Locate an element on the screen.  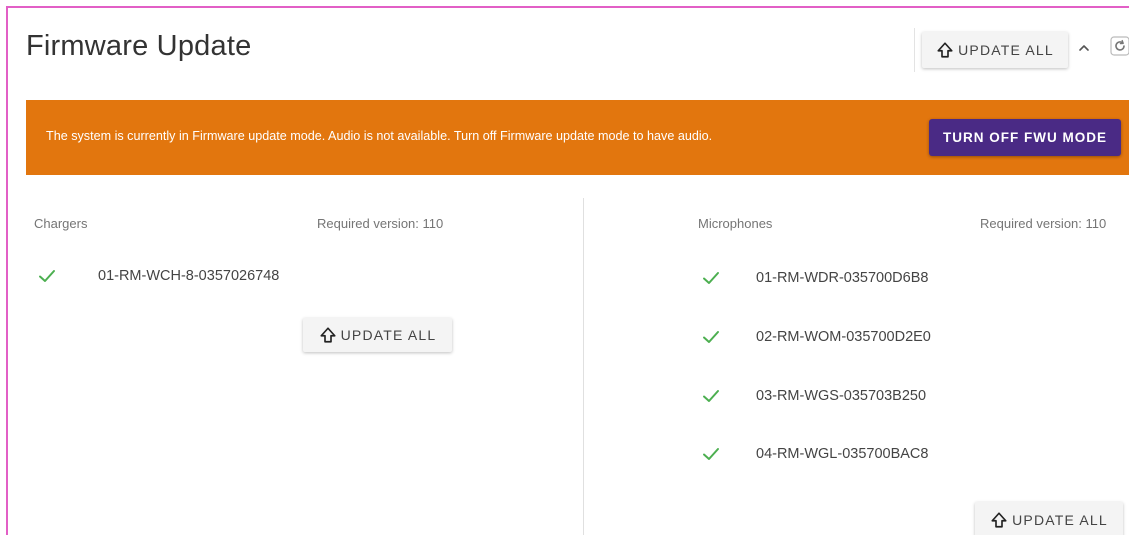
header-update-all-button: UPDATE ALL is located at coordinates (995, 50).